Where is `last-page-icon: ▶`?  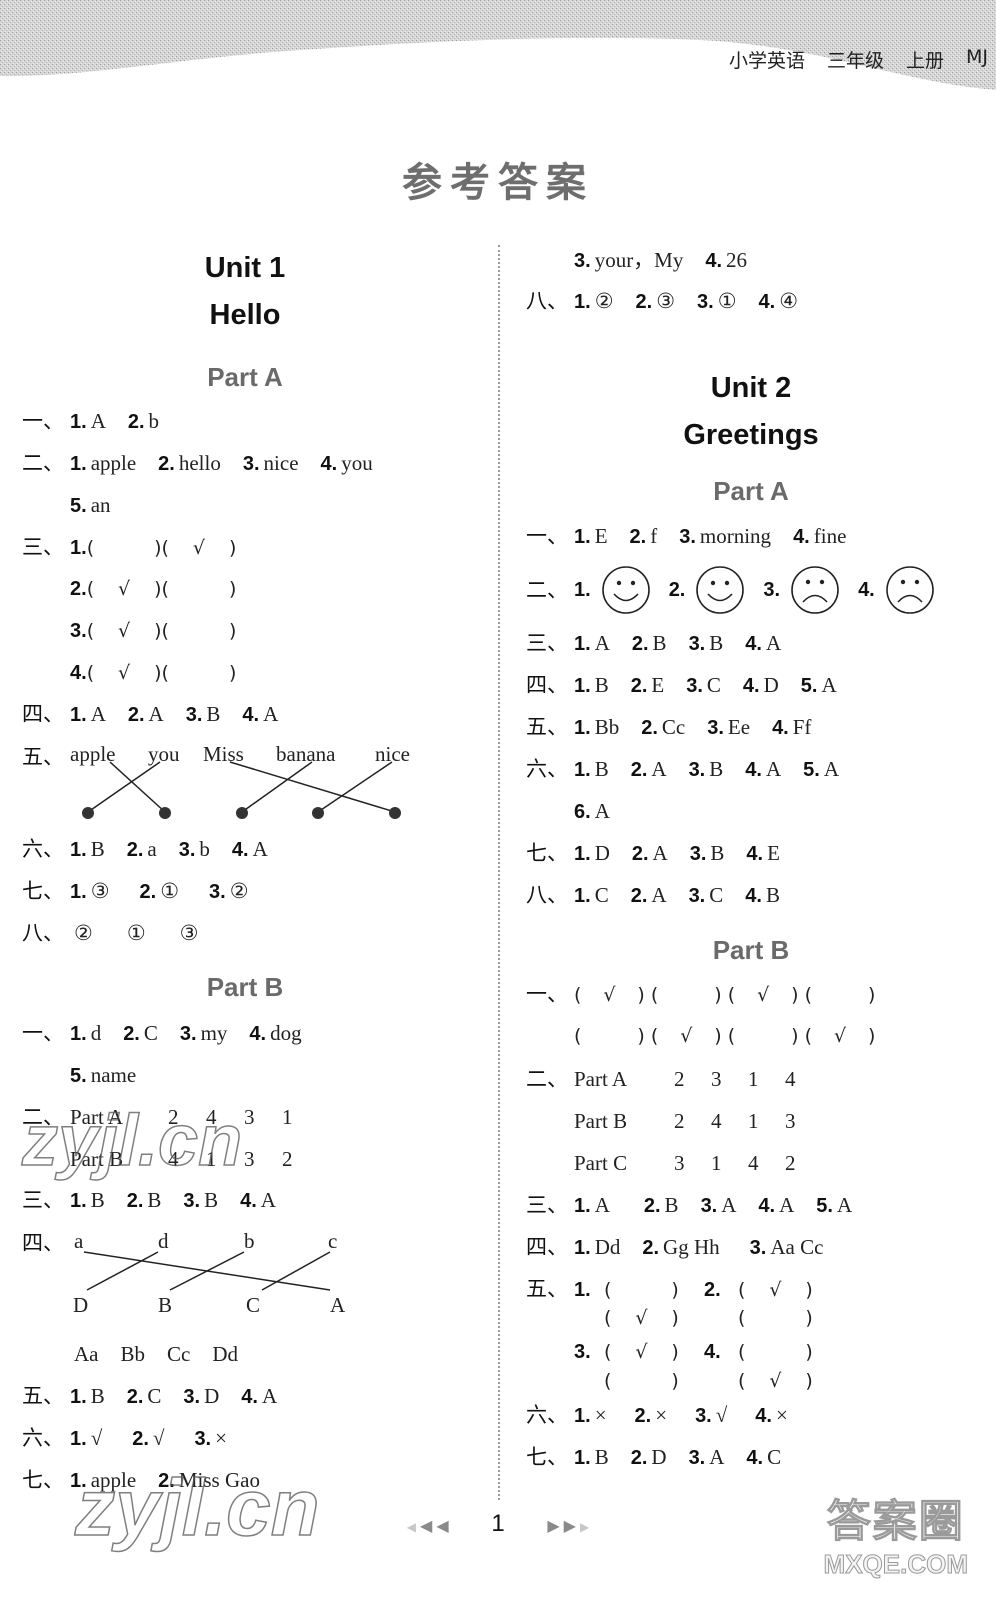 last-page-icon: ▶ is located at coordinates (584, 1527).